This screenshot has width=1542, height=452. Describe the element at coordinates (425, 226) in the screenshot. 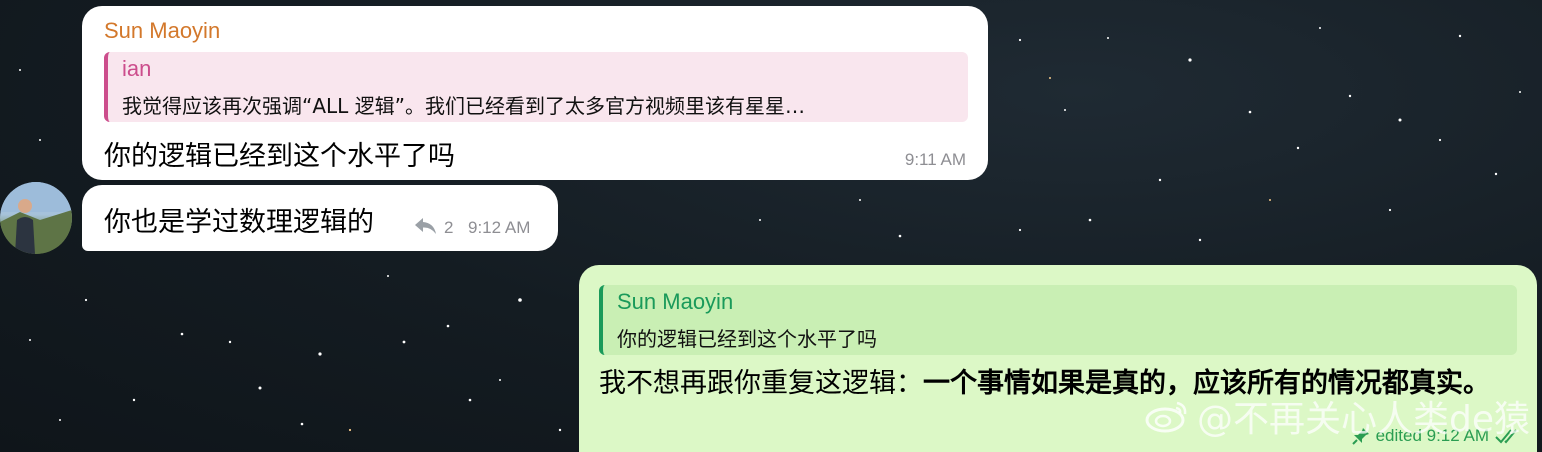

I see `reply-arrow-icon` at that location.